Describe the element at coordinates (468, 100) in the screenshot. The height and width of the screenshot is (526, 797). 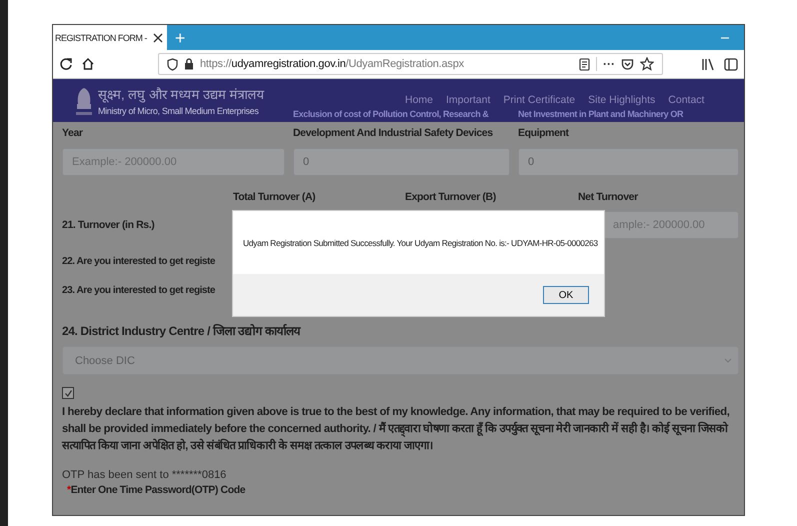
I see `nav-link: Important` at that location.